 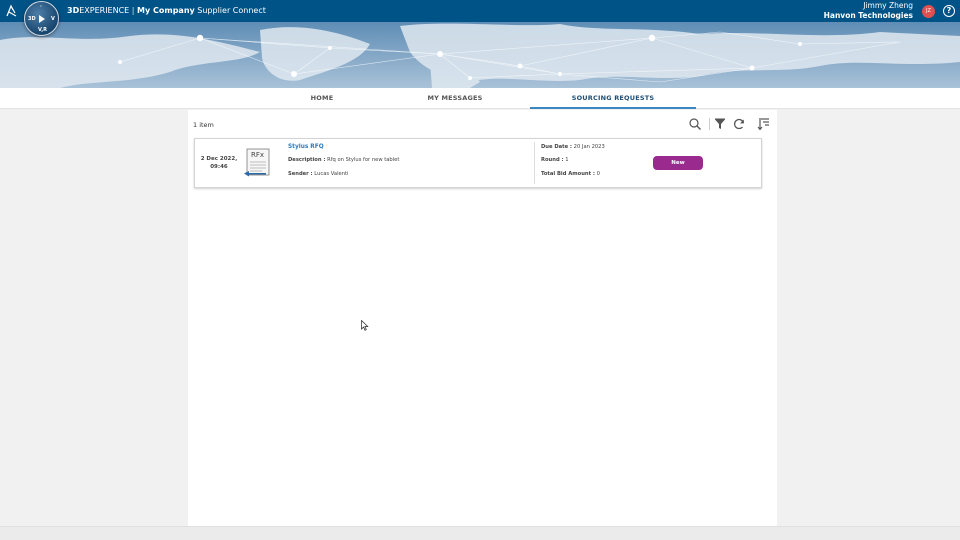 I want to click on round-label: Round :, so click(x=552, y=160).